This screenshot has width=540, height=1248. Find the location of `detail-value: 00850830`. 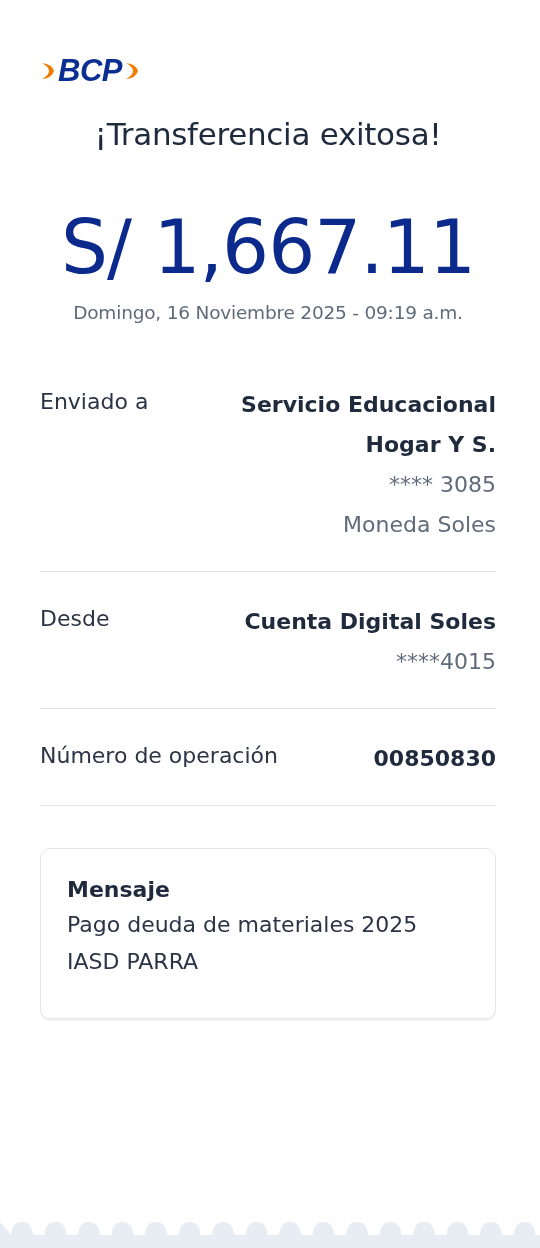

detail-value: 00850830 is located at coordinates (434, 759).